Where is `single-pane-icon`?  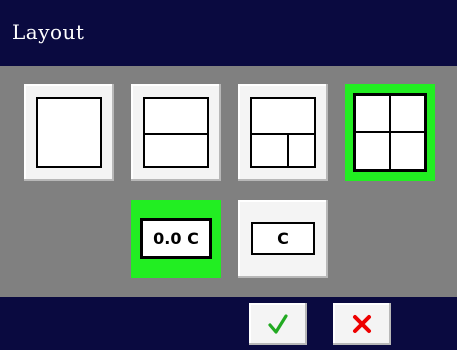
single-pane-icon is located at coordinates (69, 132).